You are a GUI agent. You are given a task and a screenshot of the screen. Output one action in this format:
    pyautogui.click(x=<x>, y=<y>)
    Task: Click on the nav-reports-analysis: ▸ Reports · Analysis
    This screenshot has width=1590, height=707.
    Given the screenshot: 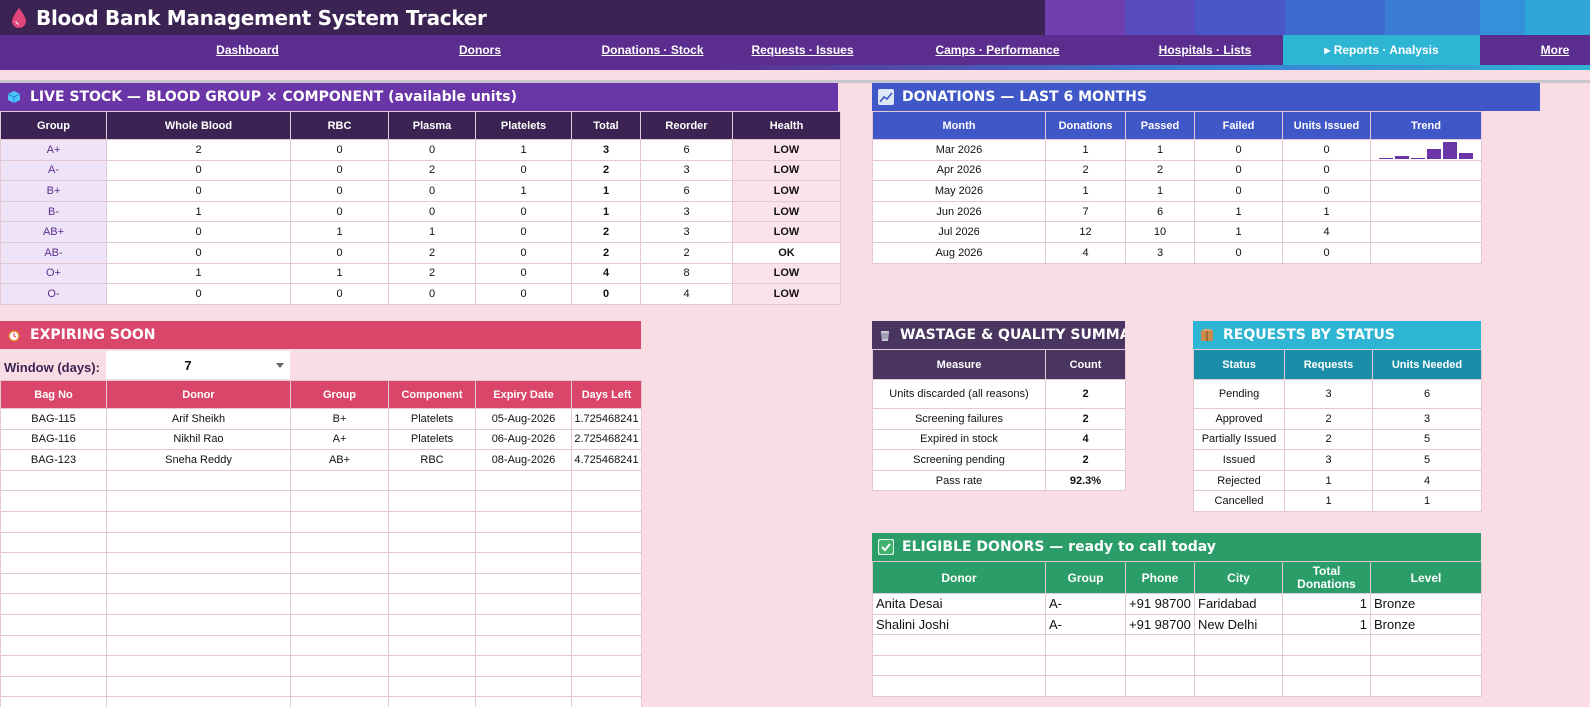 What is the action you would take?
    pyautogui.click(x=1381, y=50)
    